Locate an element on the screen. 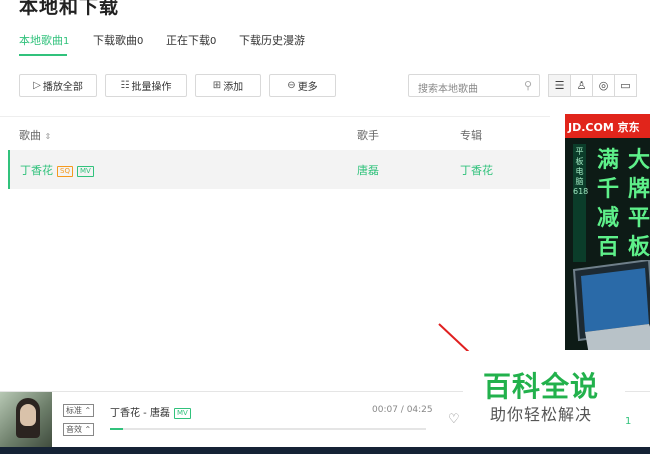  now-playing-title: 丁香花 - 唐磊 is located at coordinates (140, 413).